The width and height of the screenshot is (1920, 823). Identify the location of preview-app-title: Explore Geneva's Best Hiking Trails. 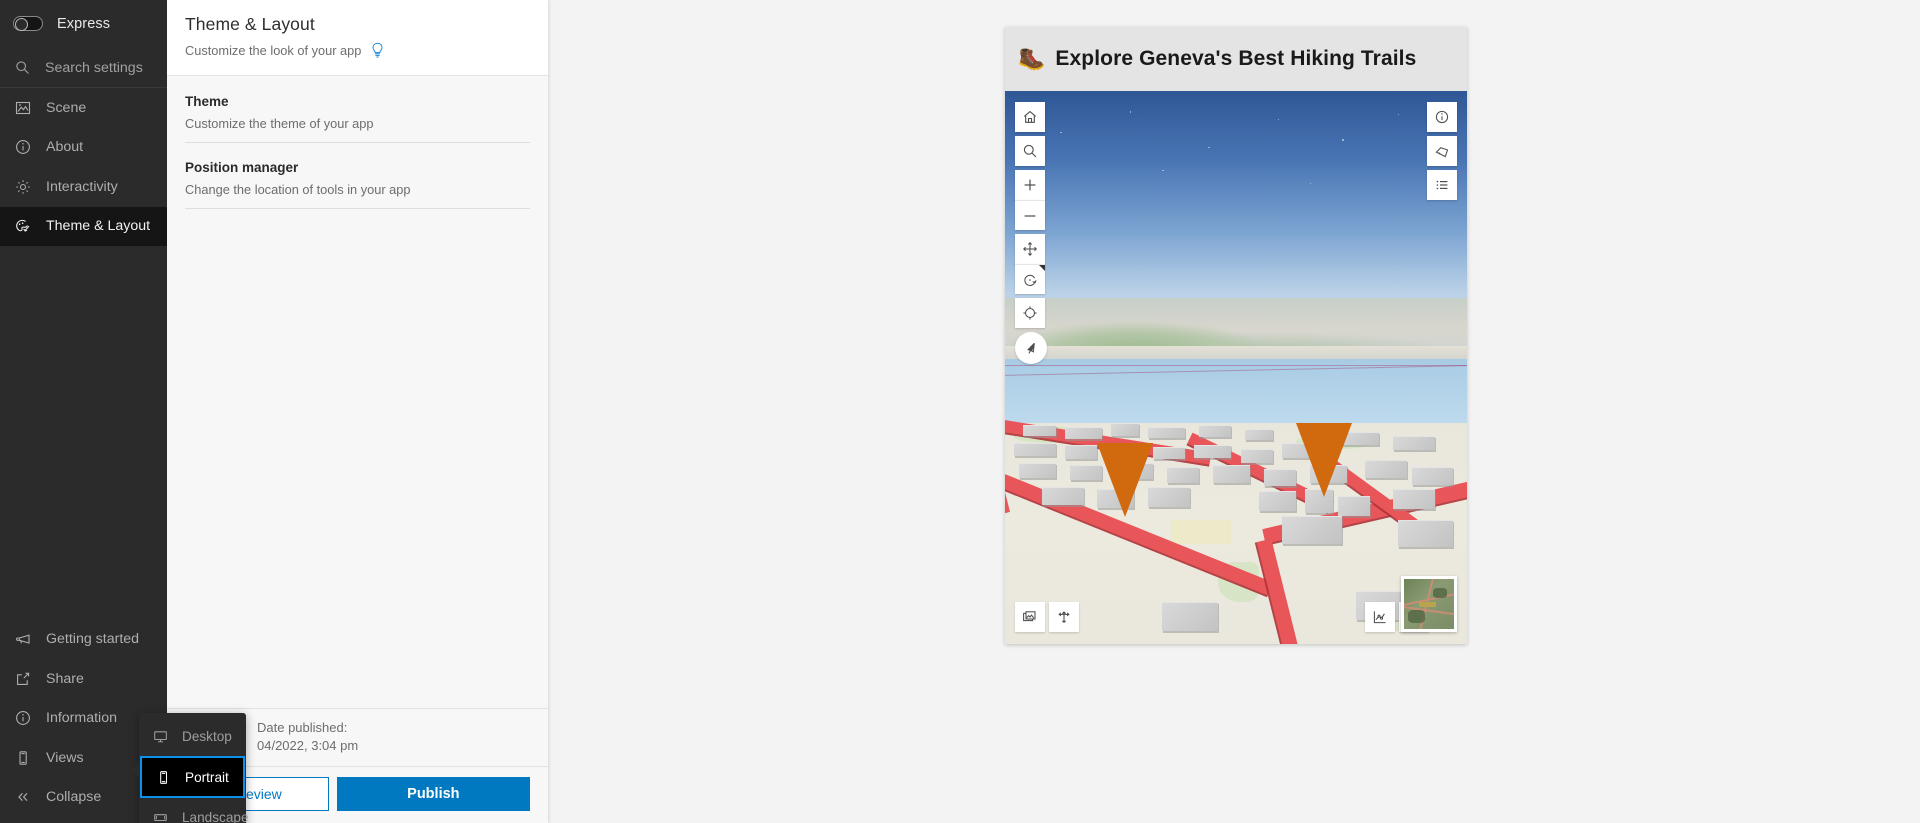
(1236, 58).